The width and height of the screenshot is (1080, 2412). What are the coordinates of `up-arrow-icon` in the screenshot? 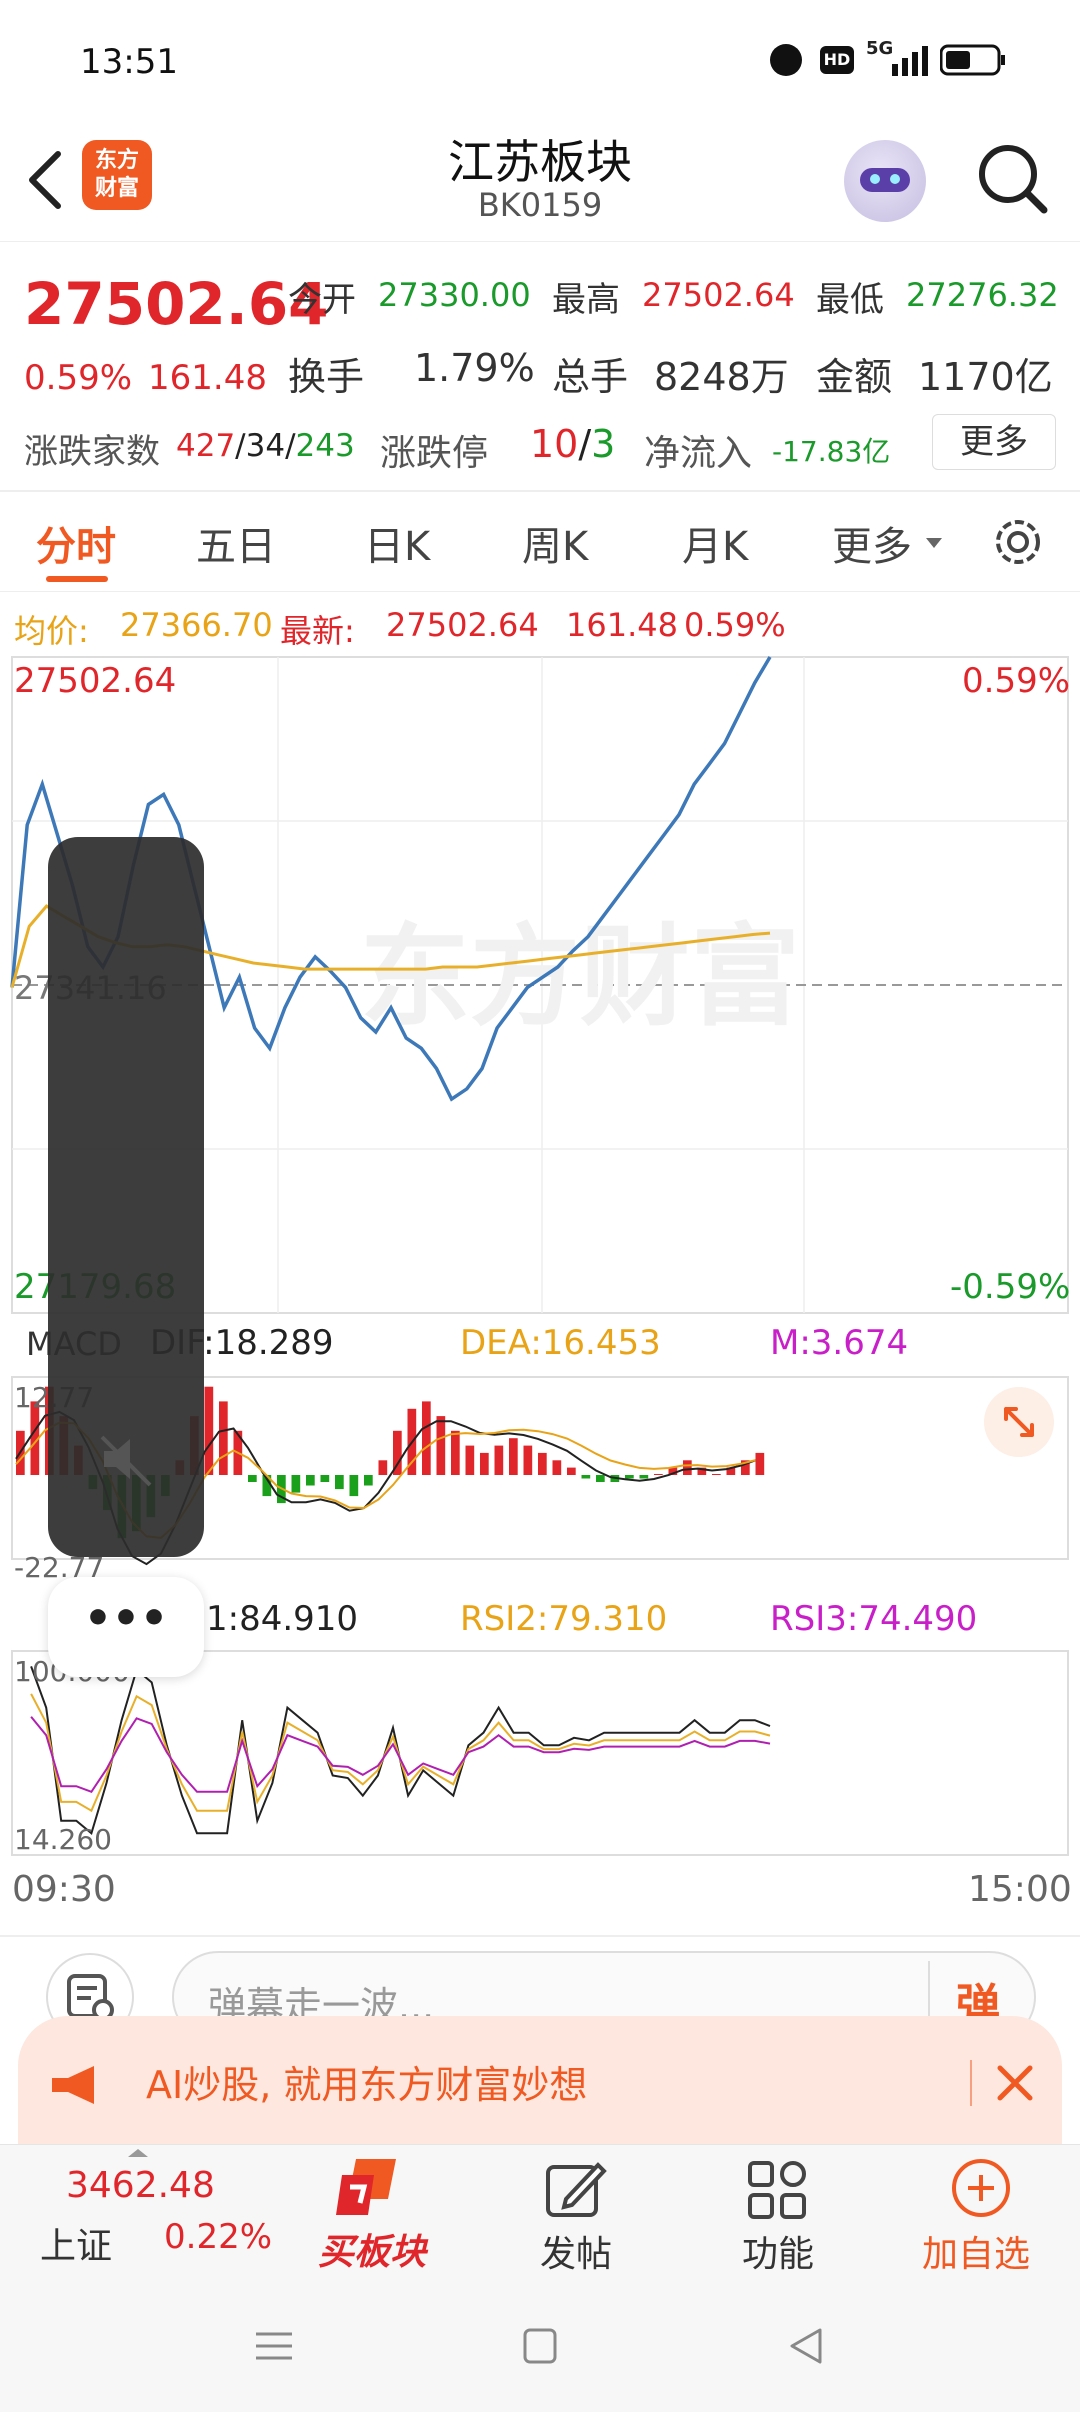 It's located at (138, 2153).